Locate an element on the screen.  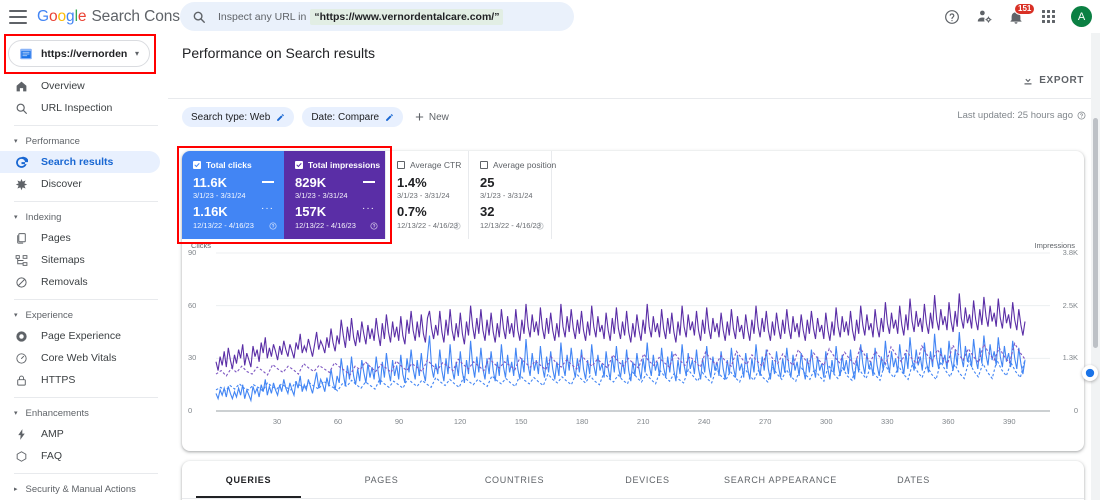
home-icon is located at coordinates (21, 86).